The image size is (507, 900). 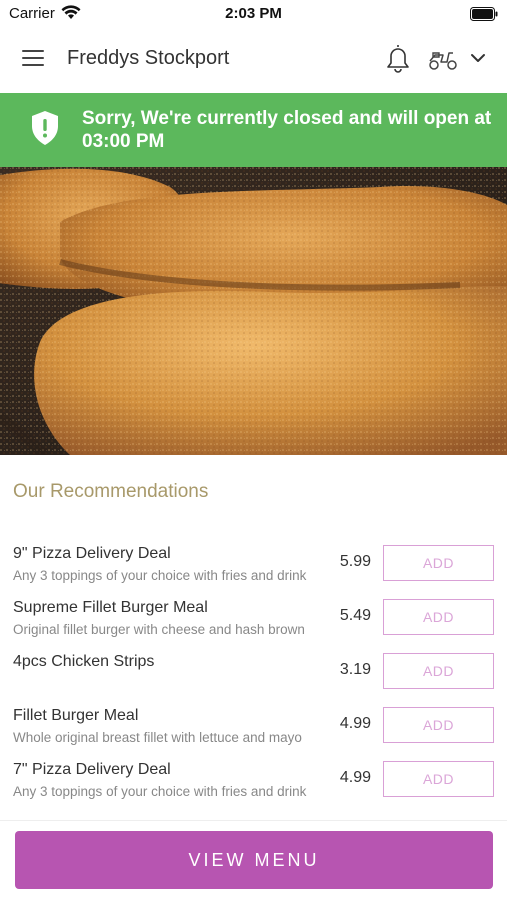 I want to click on status-time: 2:03 PM, so click(x=253, y=13).